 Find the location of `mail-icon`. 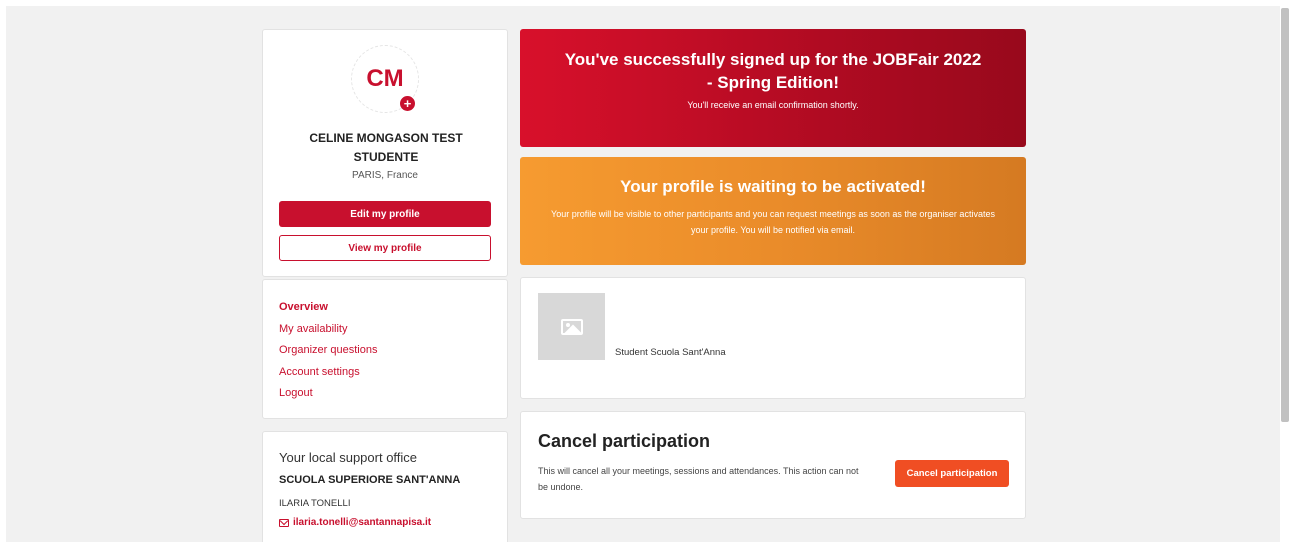

mail-icon is located at coordinates (284, 522).